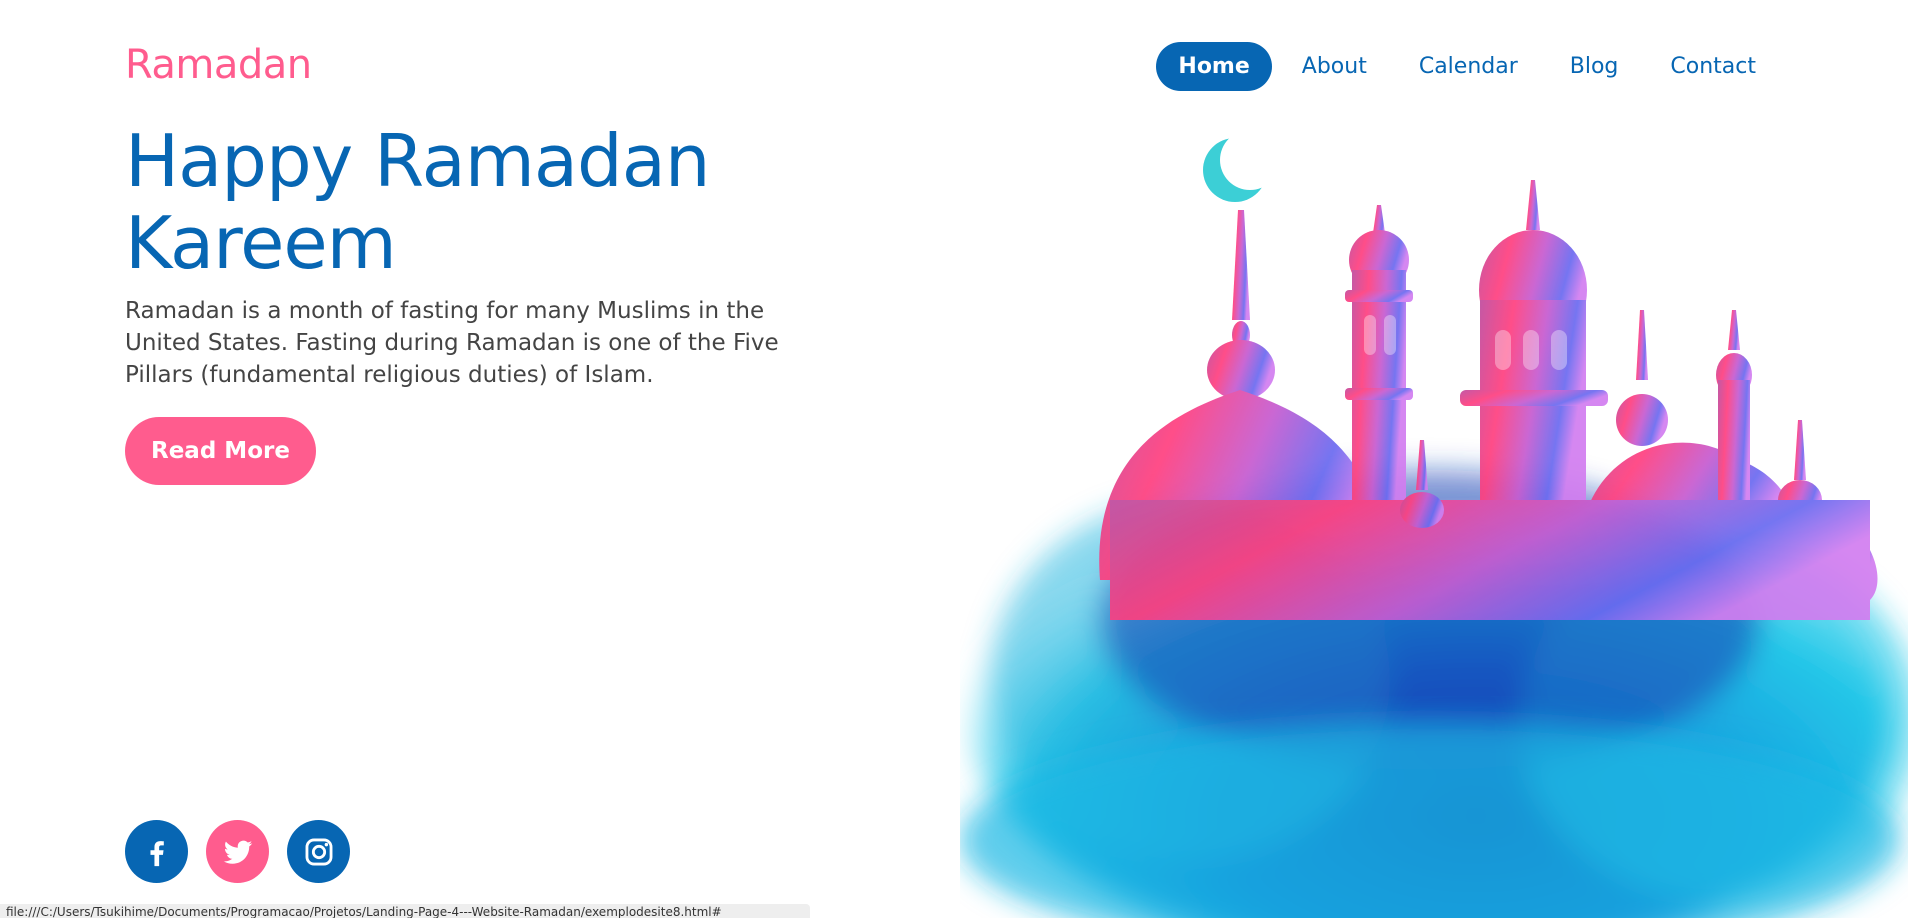 The image size is (1908, 918). Describe the element at coordinates (220, 451) in the screenshot. I see `read-more-button: Read More` at that location.